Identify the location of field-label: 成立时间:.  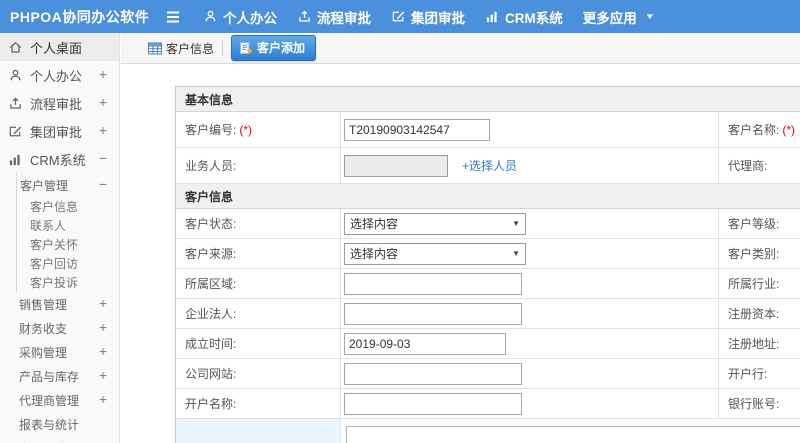
(258, 343).